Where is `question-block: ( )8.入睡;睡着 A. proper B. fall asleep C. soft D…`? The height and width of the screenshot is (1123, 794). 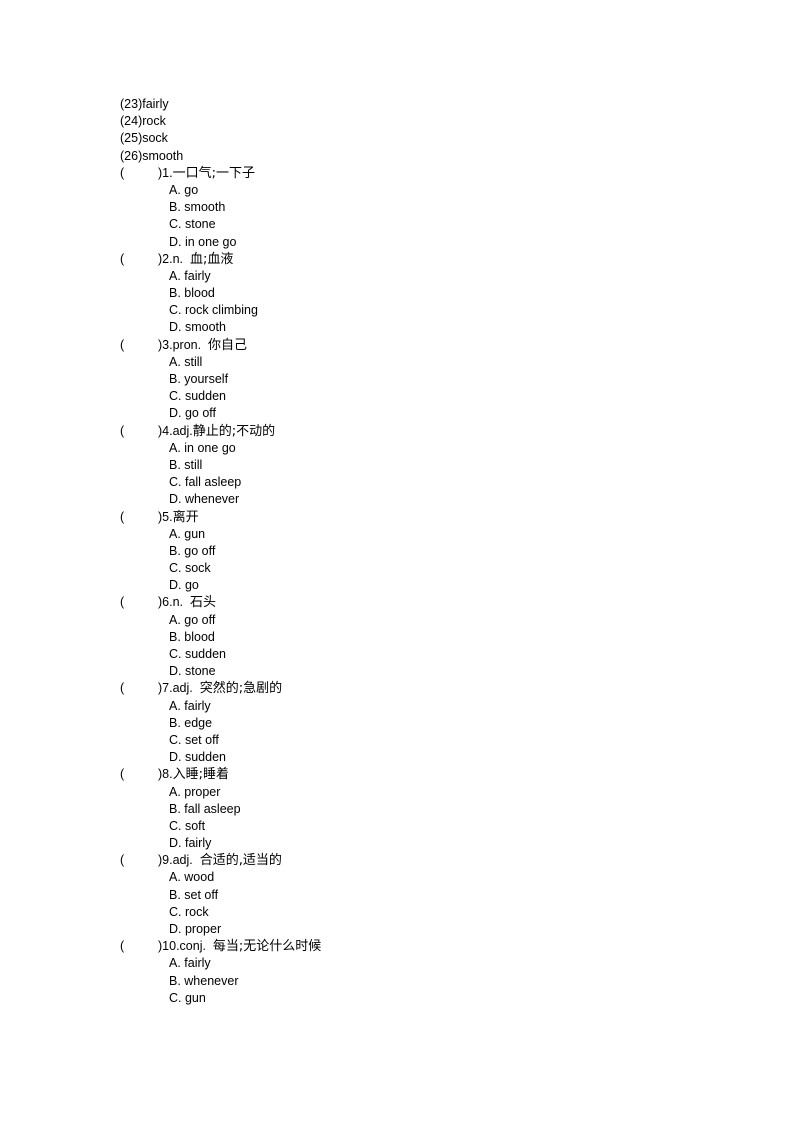 question-block: ( )8.入睡;睡着 A. proper B. fall asleep C. soft D… is located at coordinates (189, 809).